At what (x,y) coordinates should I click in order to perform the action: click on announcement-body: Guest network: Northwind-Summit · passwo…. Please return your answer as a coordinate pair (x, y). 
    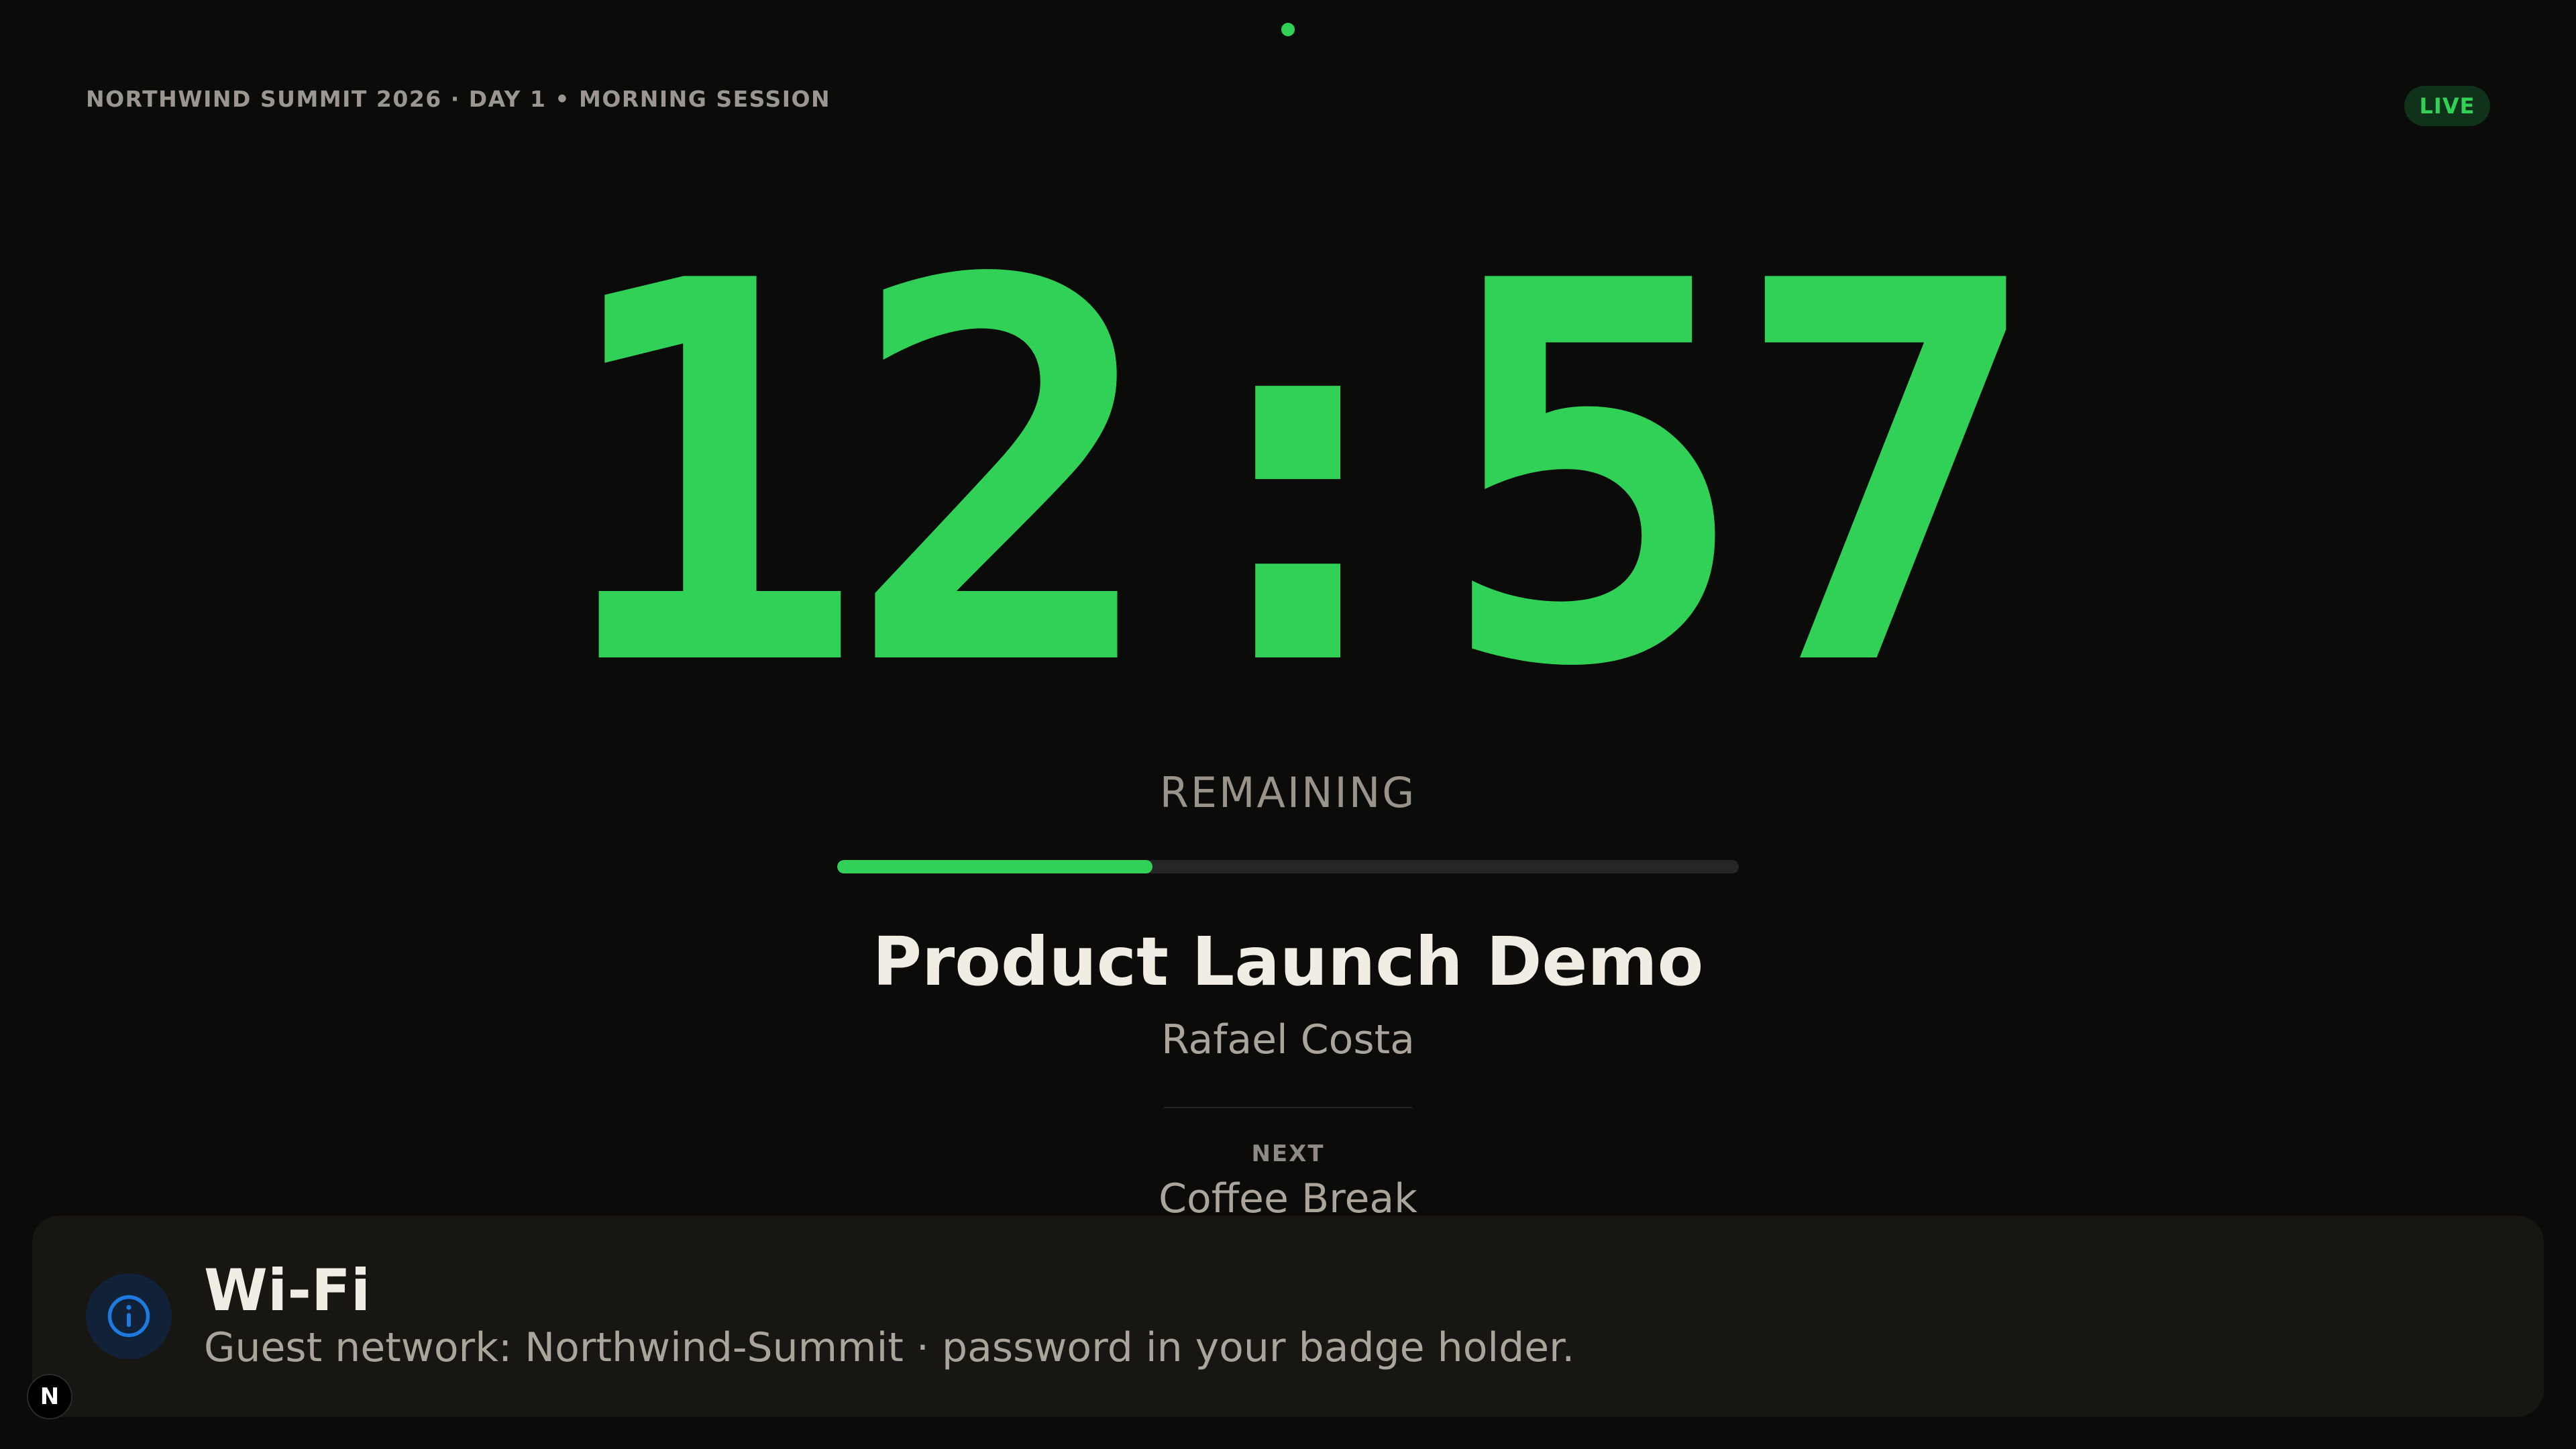
    Looking at the image, I should click on (889, 1347).